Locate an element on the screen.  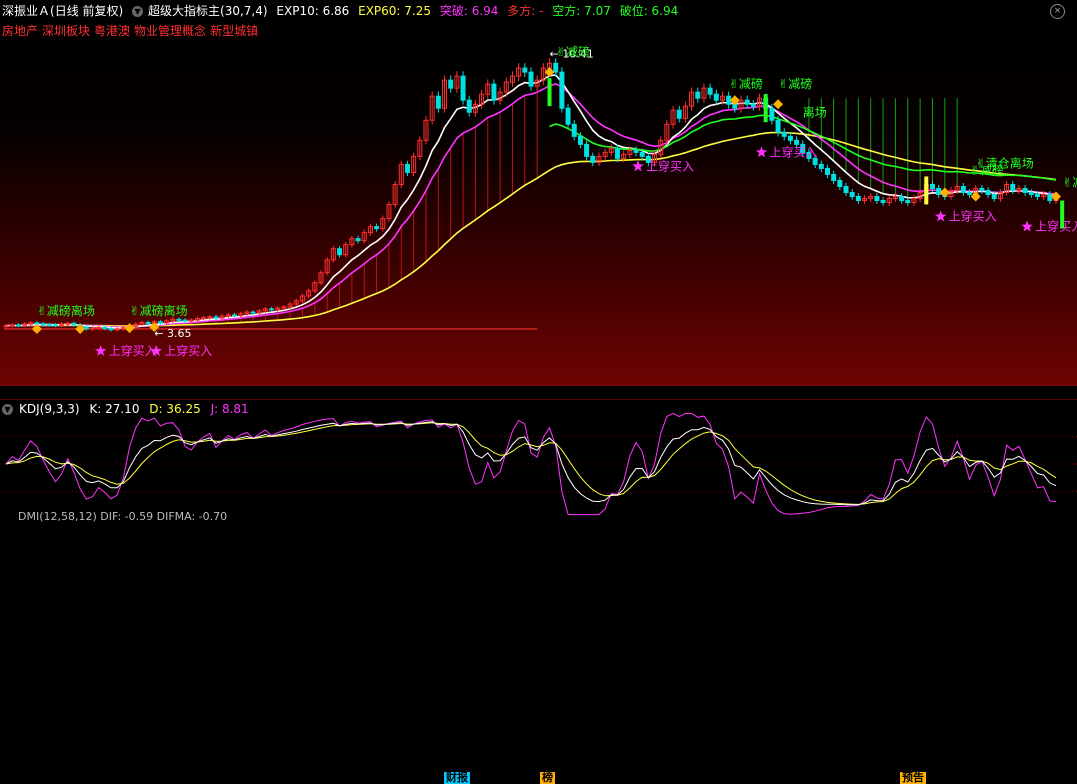
kdj-d-line is located at coordinates (531, 463).